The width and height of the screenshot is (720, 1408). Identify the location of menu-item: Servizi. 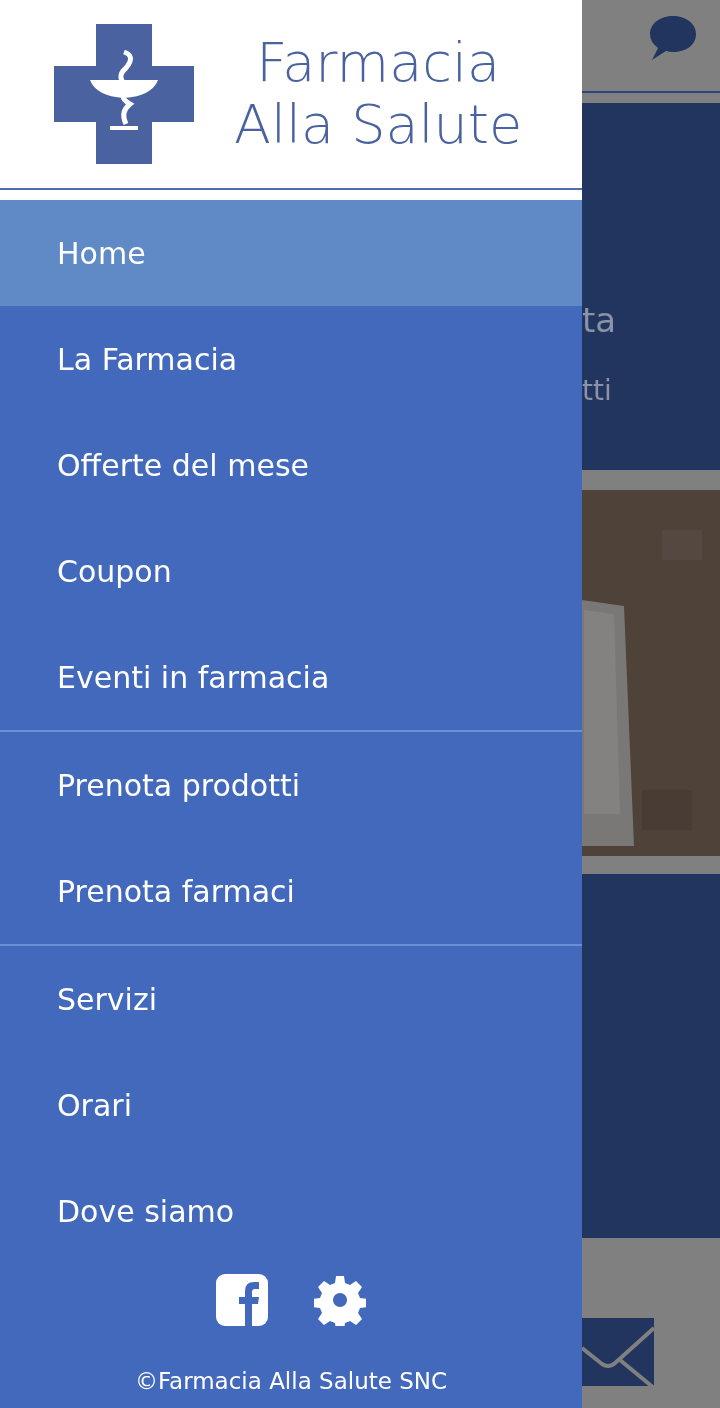
(291, 999).